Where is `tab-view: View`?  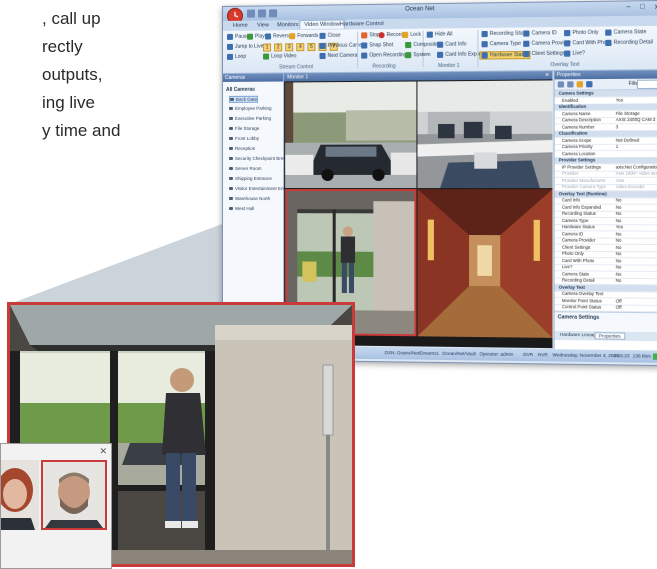
tab-view: View is located at coordinates (263, 25).